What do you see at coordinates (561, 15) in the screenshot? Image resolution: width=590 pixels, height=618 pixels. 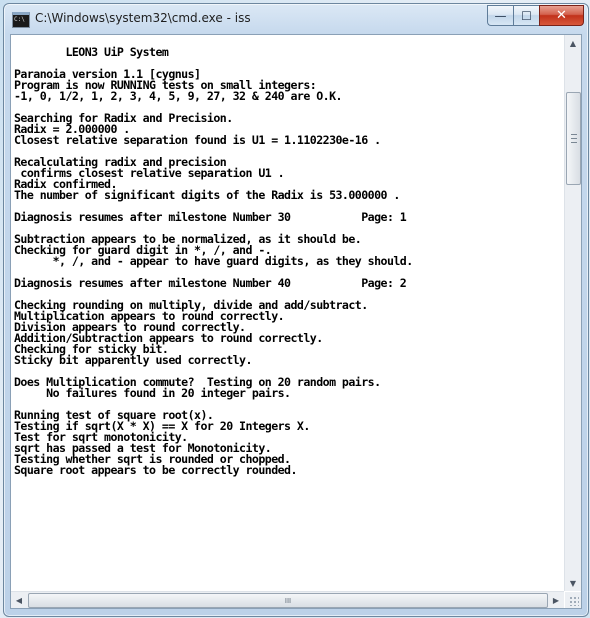 I see `close-button: ✕` at bounding box center [561, 15].